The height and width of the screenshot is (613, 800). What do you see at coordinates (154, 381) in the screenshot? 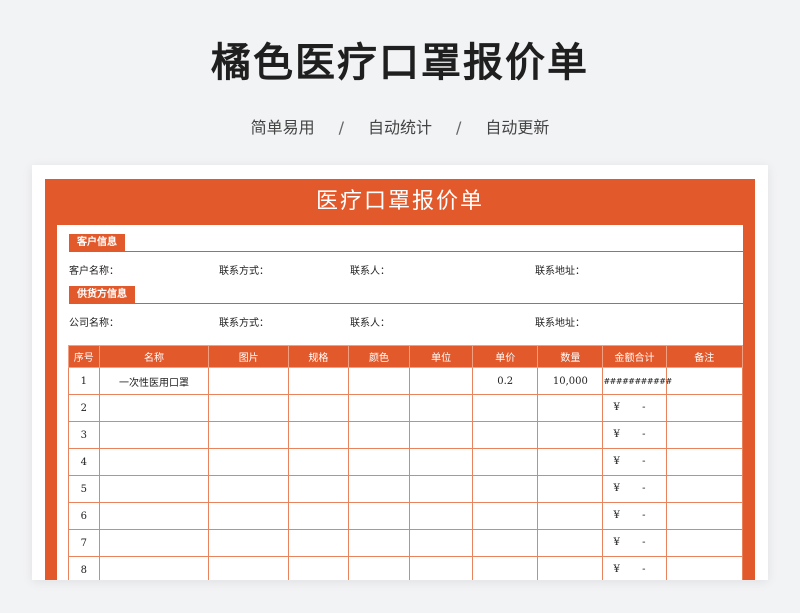
I see `cell-name: 一次性医用口罩` at bounding box center [154, 381].